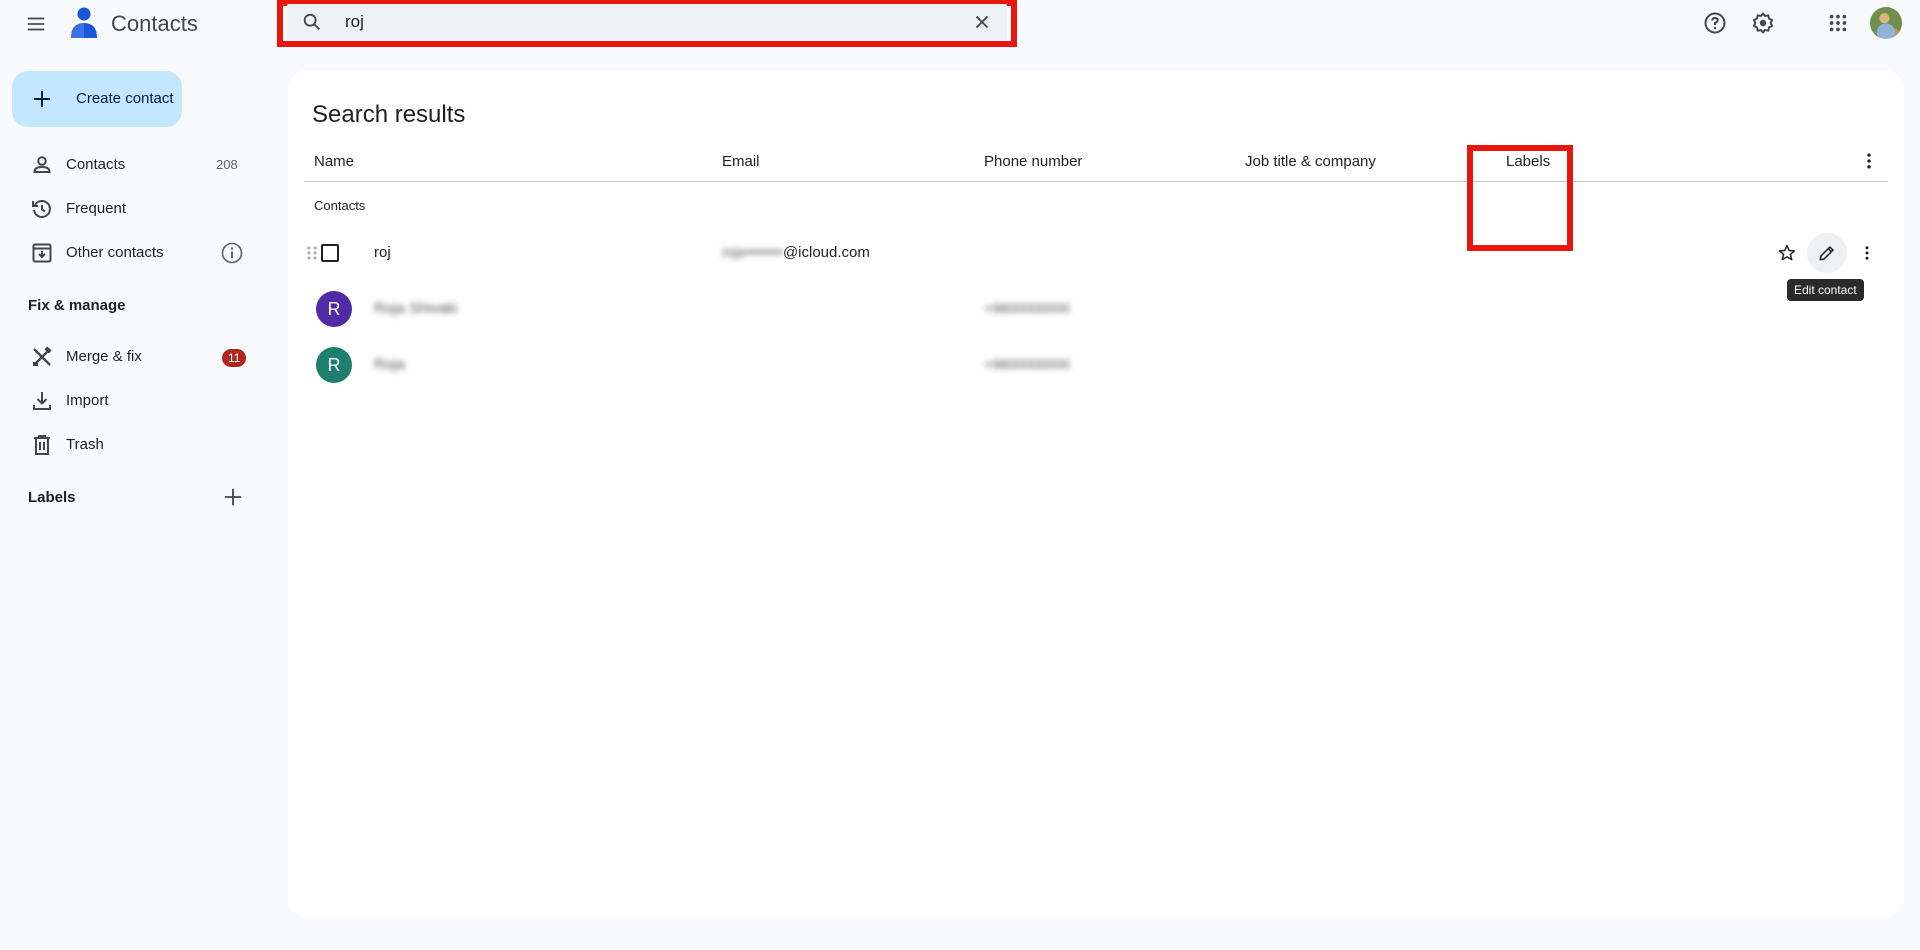 This screenshot has height=950, width=1920. I want to click on create-contact-label: Create contact, so click(125, 98).